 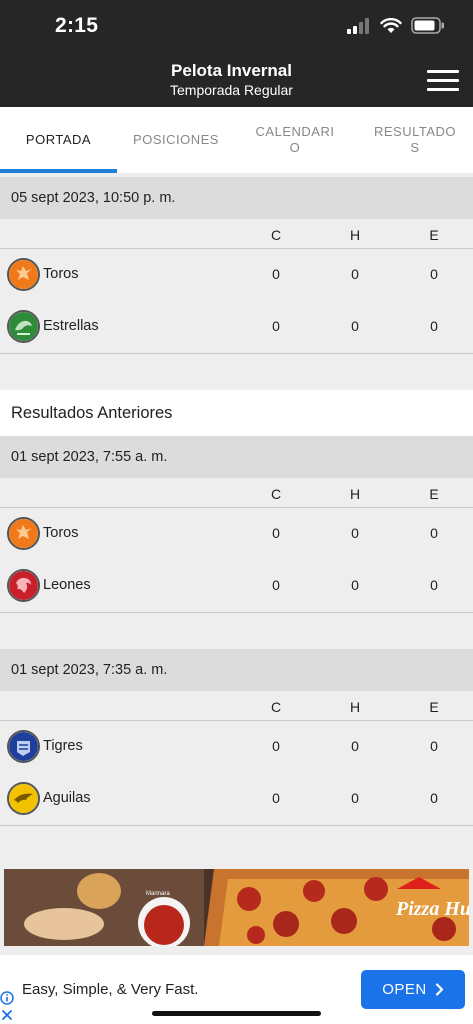 What do you see at coordinates (404, 989) in the screenshot?
I see `ad-open-label: OPEN` at bounding box center [404, 989].